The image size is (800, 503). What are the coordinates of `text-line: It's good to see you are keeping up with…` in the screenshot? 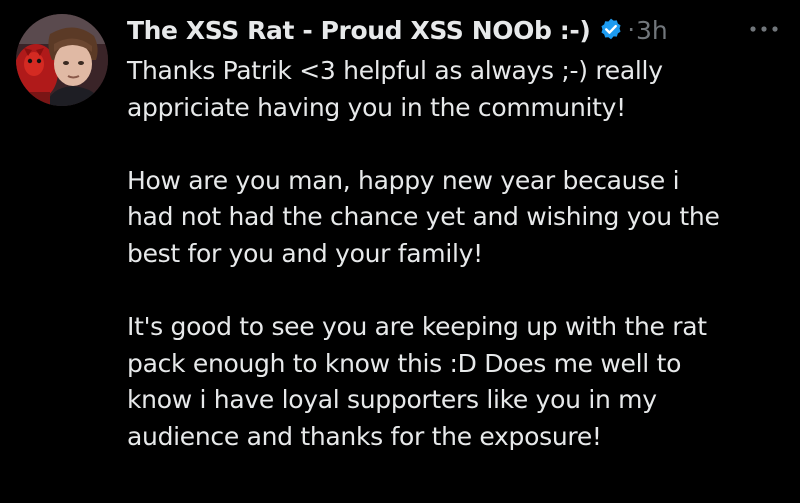 It's located at (417, 327).